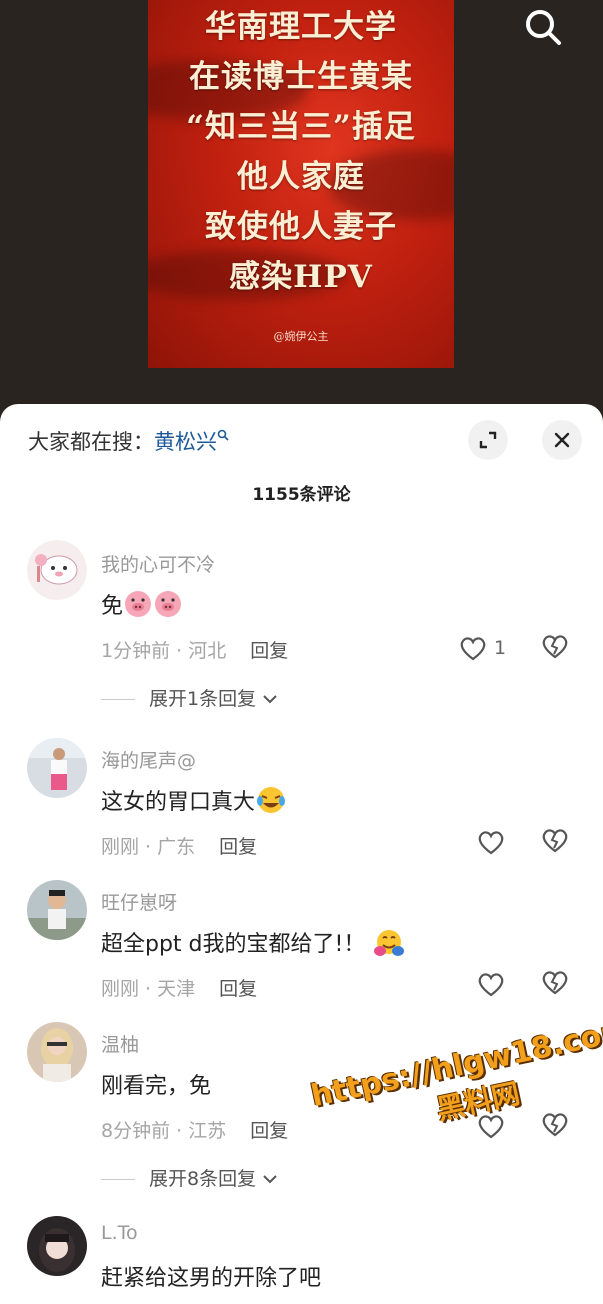 The height and width of the screenshot is (1304, 603). Describe the element at coordinates (148, 847) in the screenshot. I see `time-location: 刚刚 · 广东` at that location.